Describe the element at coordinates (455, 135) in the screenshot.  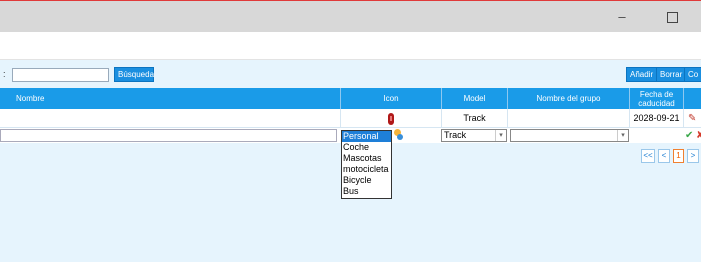
I see `model-select-value: Track` at that location.